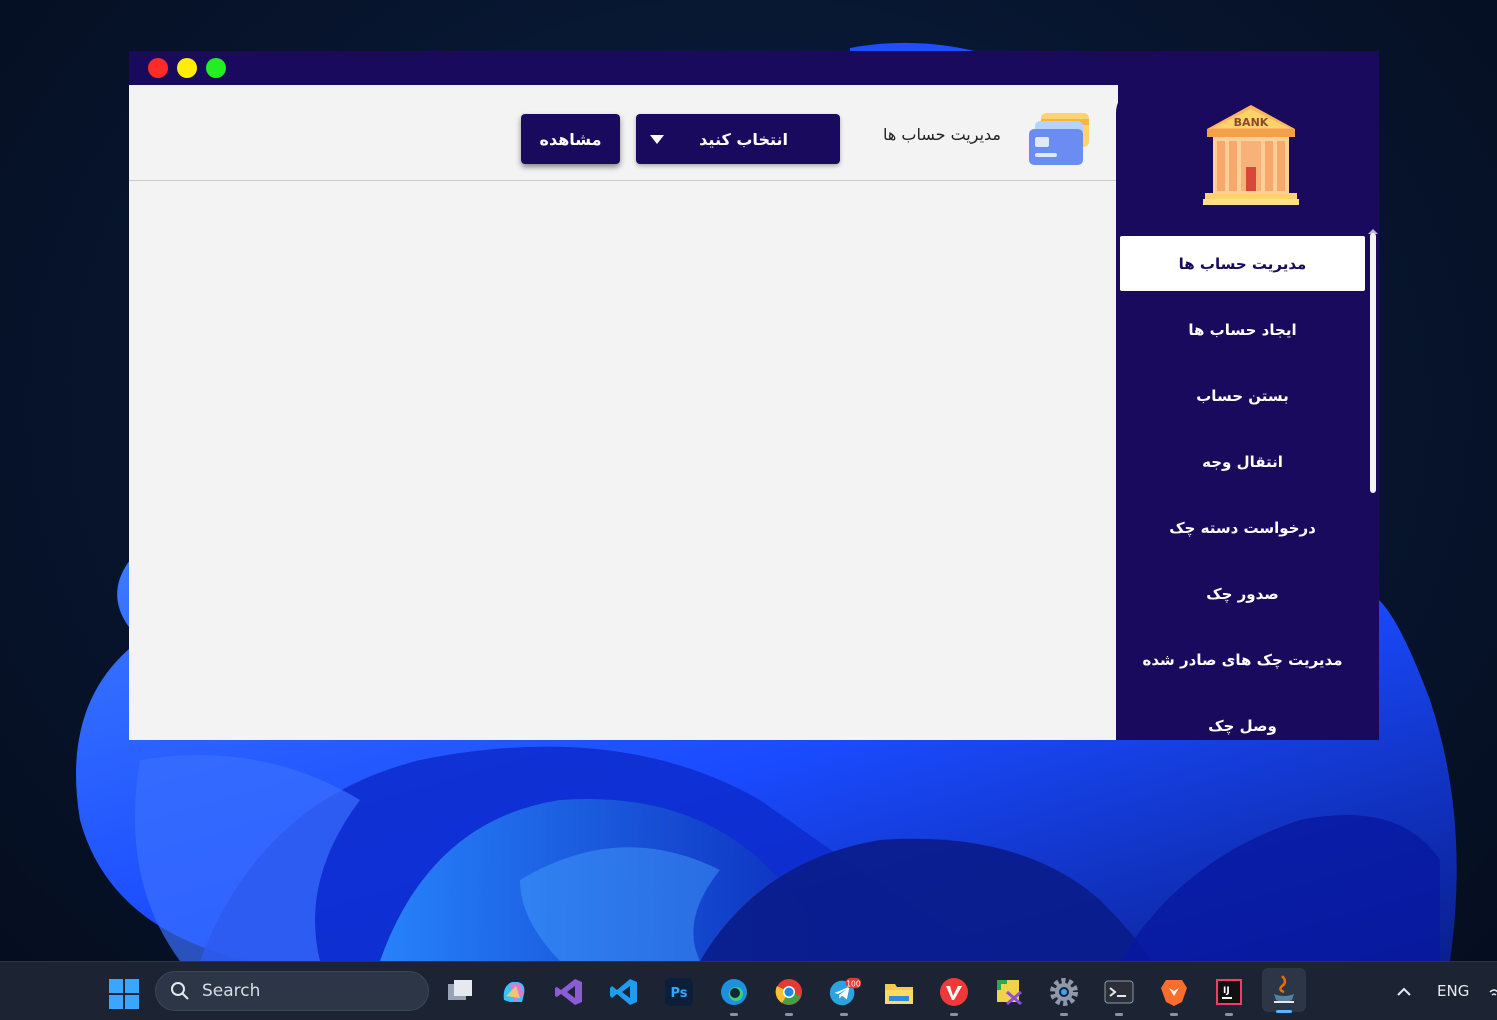 The width and height of the screenshot is (1497, 1020). What do you see at coordinates (734, 995) in the screenshot?
I see `edge-icon` at bounding box center [734, 995].